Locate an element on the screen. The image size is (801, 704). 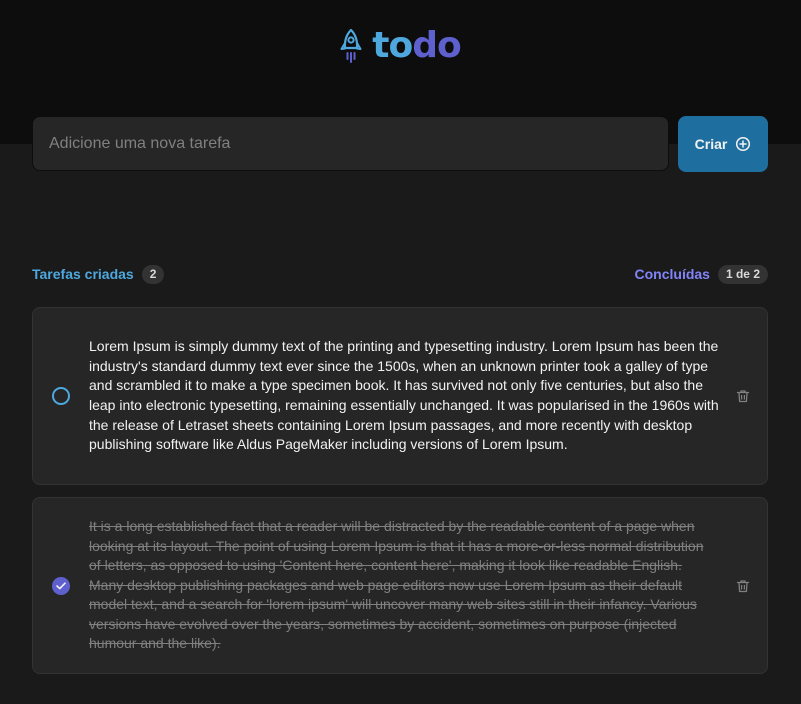
check-icon is located at coordinates (61, 585).